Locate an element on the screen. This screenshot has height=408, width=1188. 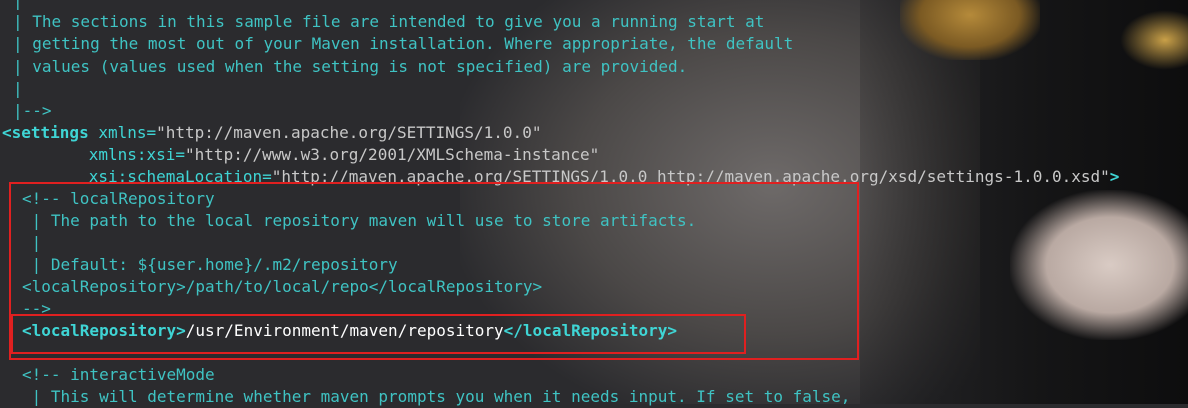
comment-end-line: |--> is located at coordinates (32, 110).